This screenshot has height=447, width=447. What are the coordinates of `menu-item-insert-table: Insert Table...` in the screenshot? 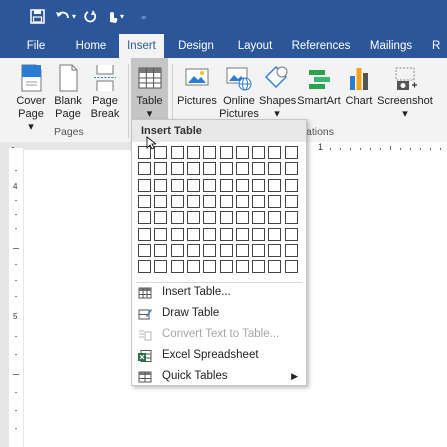 It's located at (219, 292).